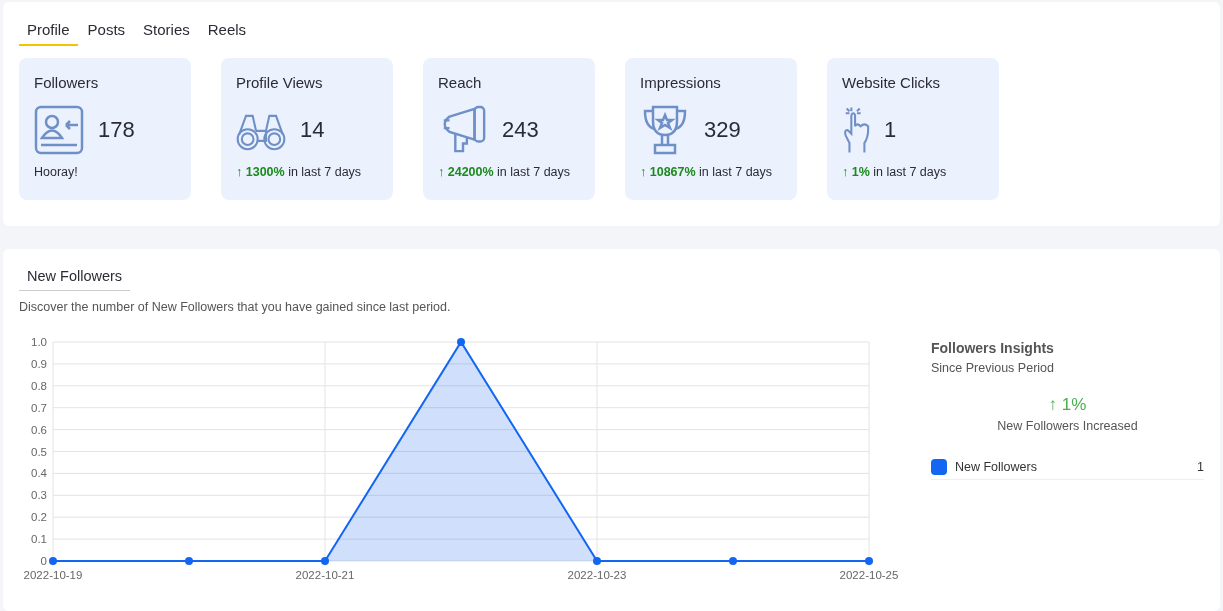  I want to click on insights-change: ↑ 1%, so click(1067, 405).